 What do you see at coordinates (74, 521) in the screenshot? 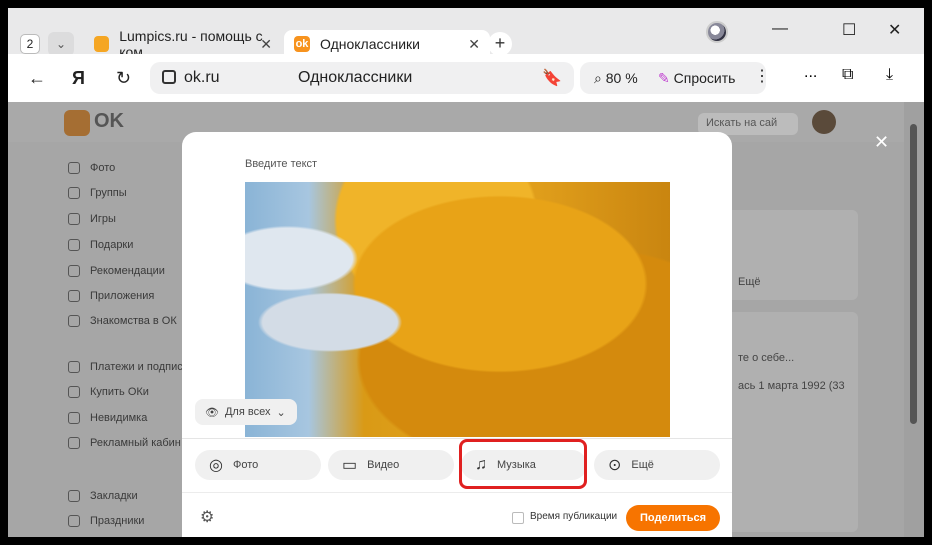
I see `holiday-icon` at bounding box center [74, 521].